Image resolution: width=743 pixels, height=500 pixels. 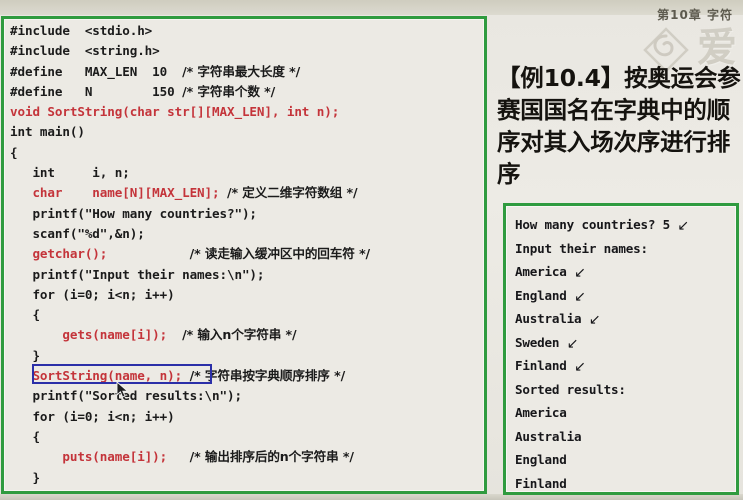 I want to click on code-line: puts(name[i]); /* 输出排序后的n个字符串 */, so click(x=246, y=457).